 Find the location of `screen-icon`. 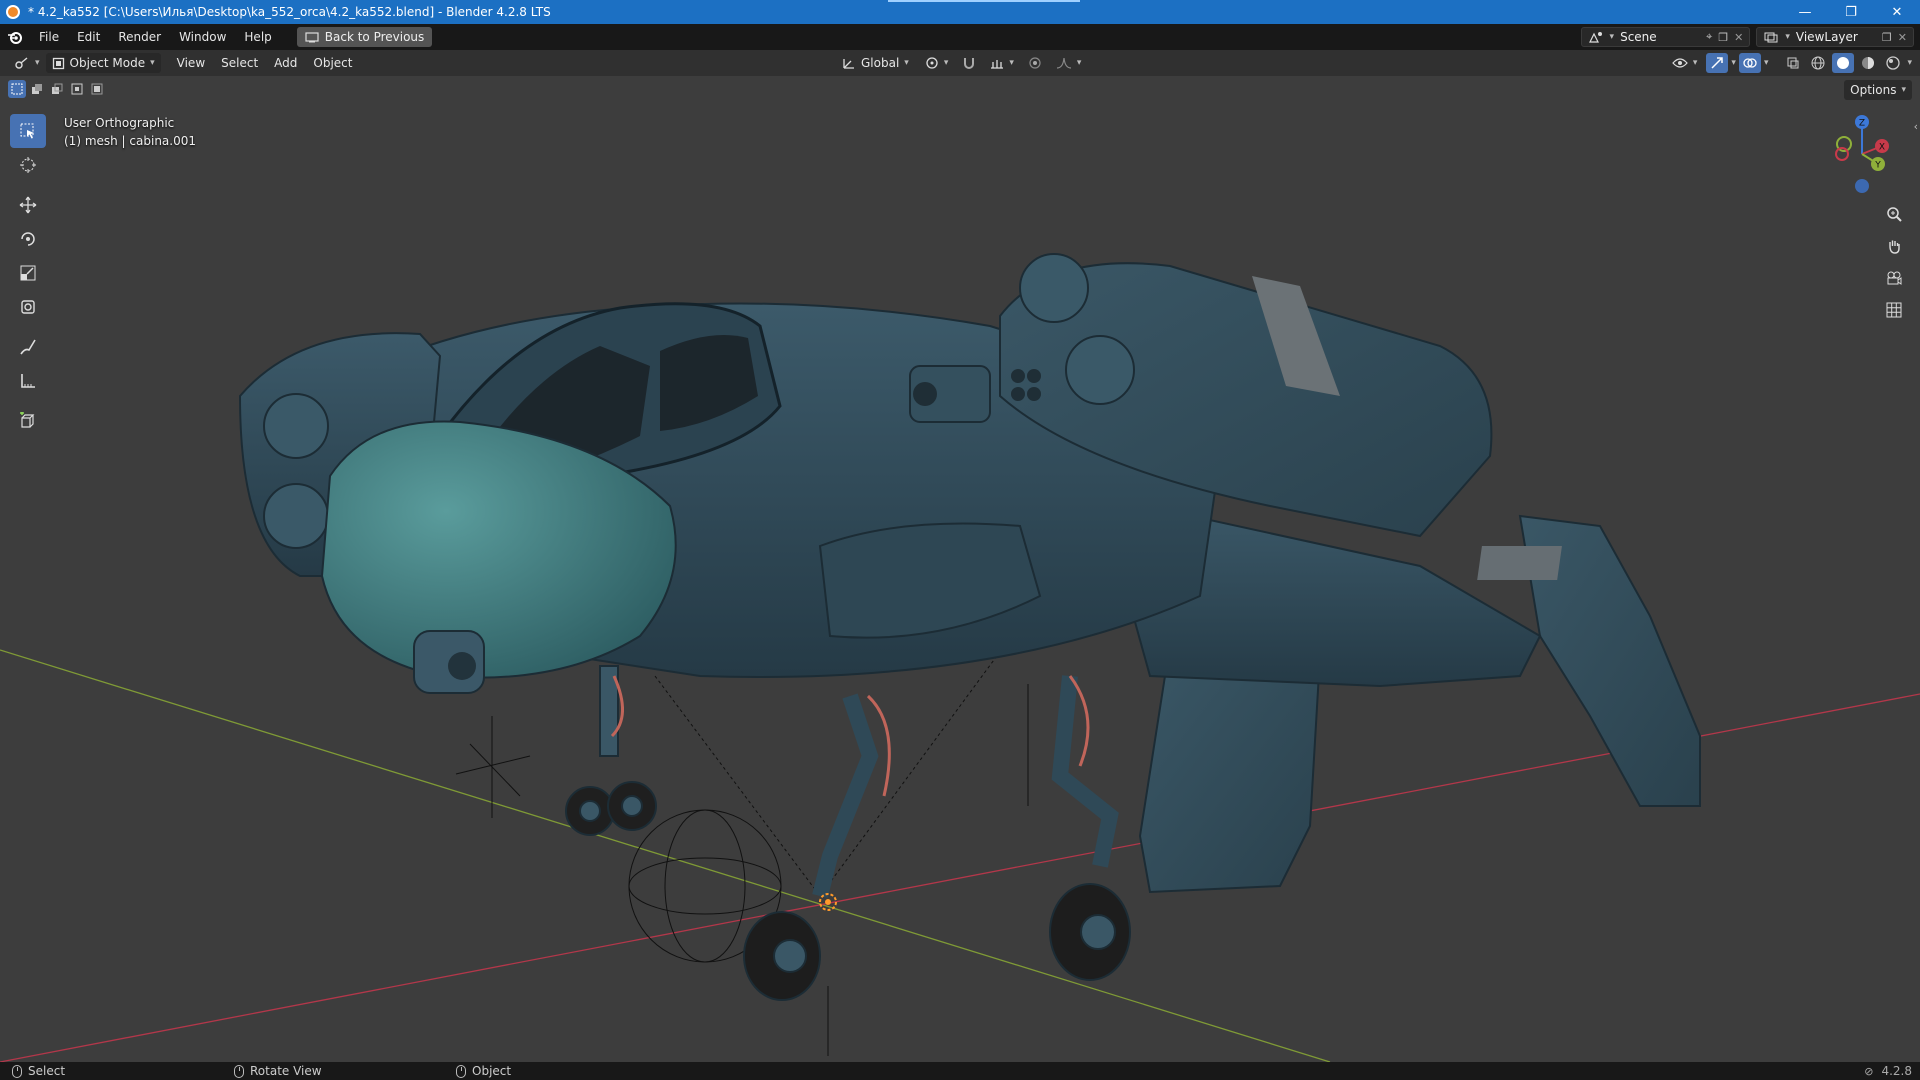

screen-icon is located at coordinates (312, 36).